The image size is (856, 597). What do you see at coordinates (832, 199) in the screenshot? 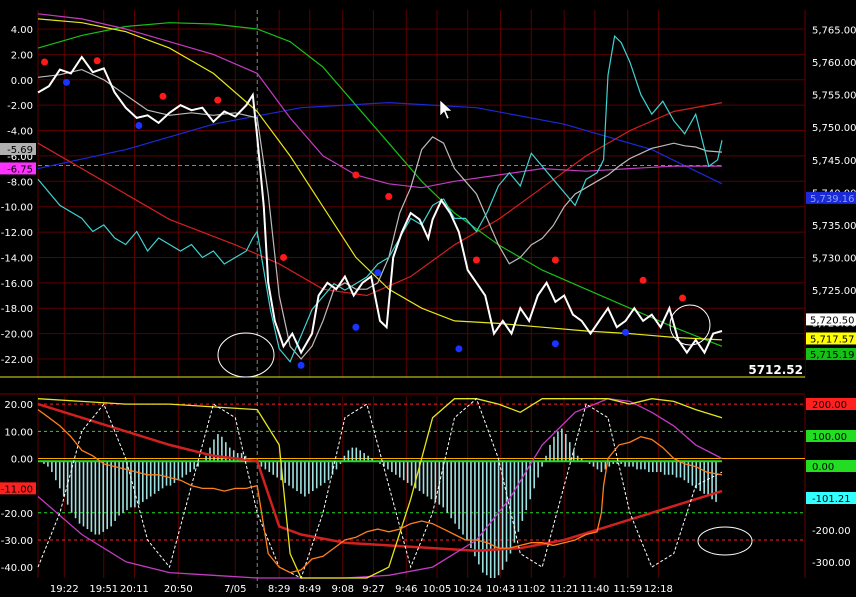
I see `right-marker-label: 5,739.16` at bounding box center [832, 199].